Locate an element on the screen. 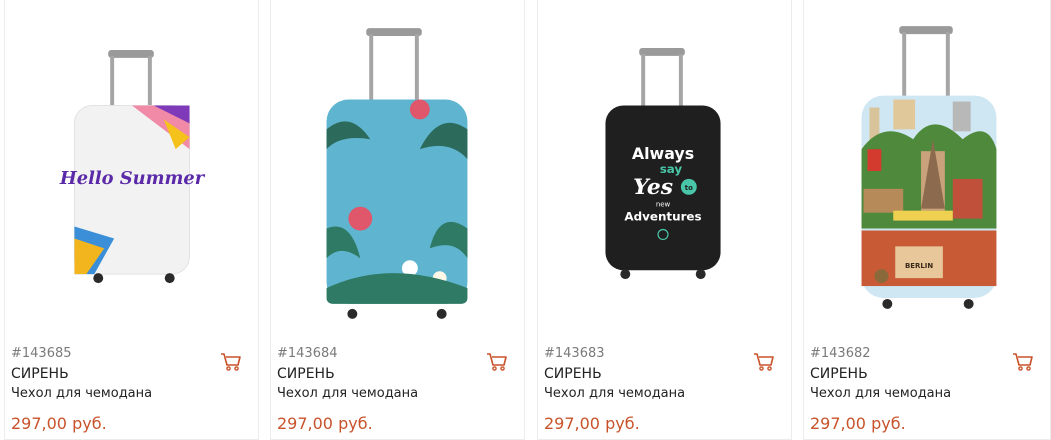 The width and height of the screenshot is (1051, 440). svg-text: new is located at coordinates (663, 205).